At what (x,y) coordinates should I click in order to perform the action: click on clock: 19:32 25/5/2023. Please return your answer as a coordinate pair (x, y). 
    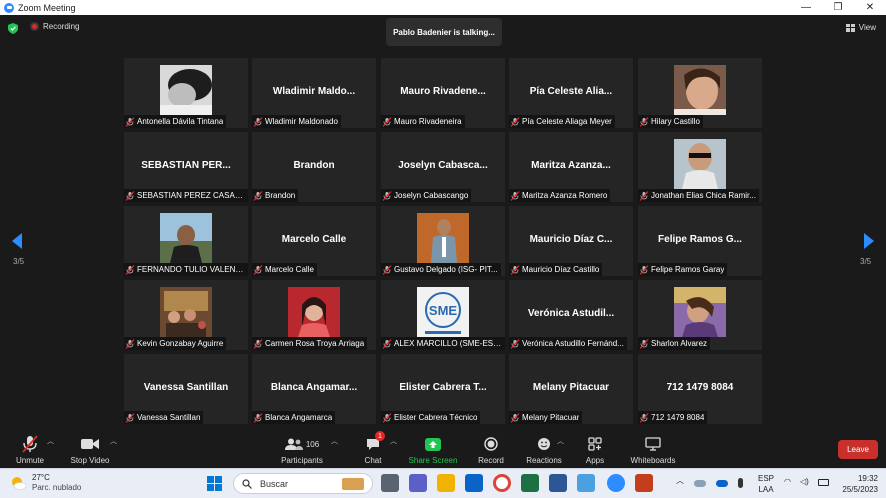
    Looking at the image, I should click on (860, 484).